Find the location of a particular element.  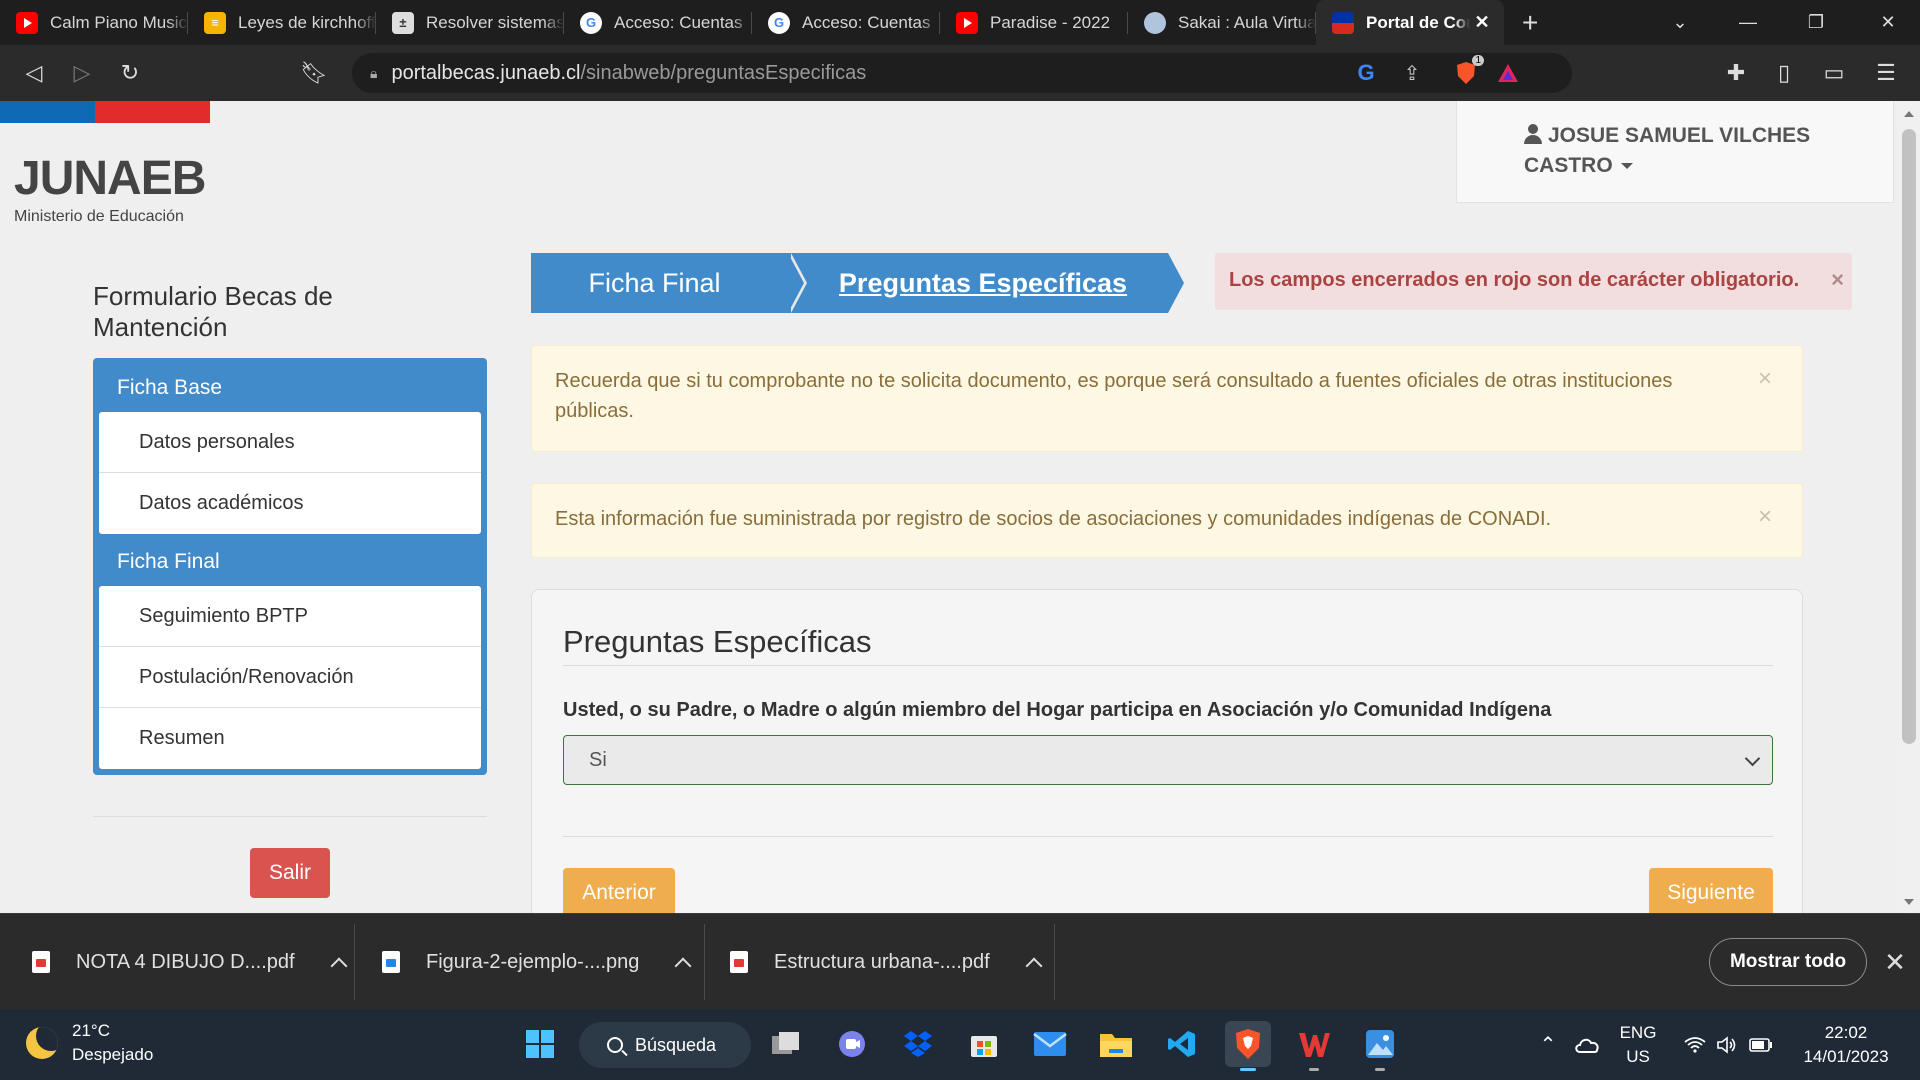

sidebar-item-resumen: Resumen is located at coordinates (290, 738).